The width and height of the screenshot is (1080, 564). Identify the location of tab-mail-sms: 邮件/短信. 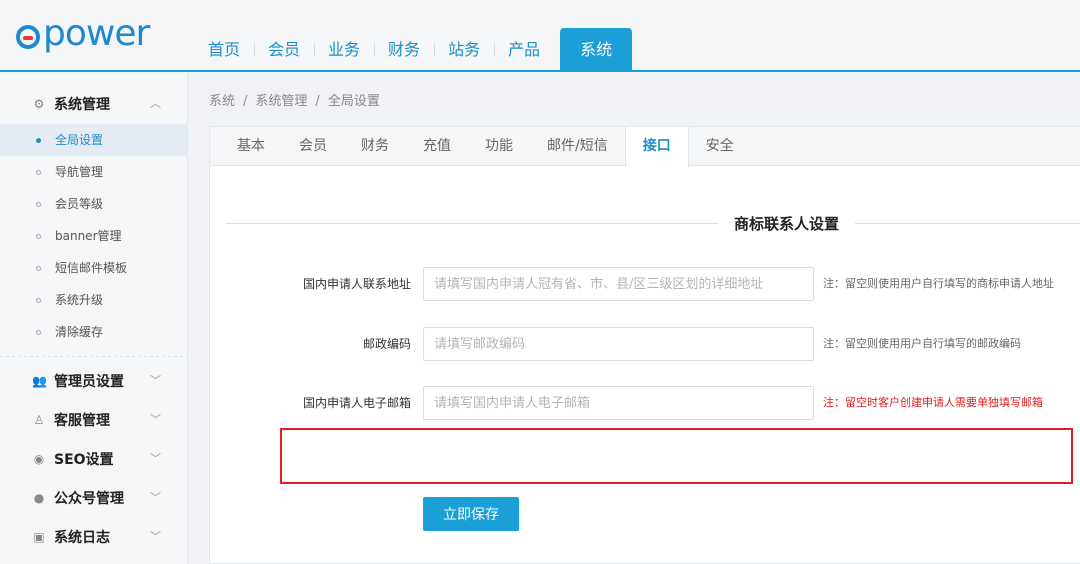
(577, 146).